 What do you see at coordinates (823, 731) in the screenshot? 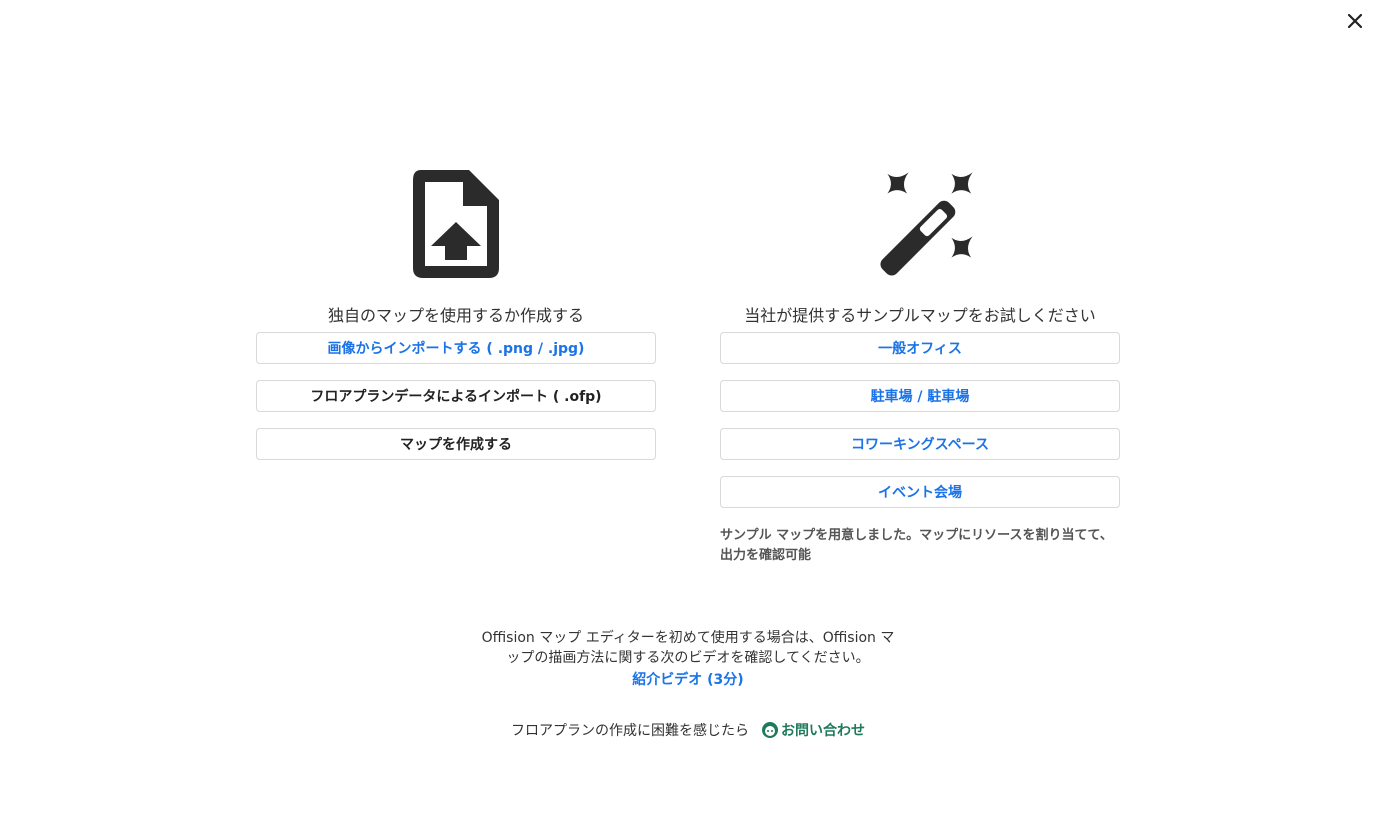
I see `contact-link-label: お問い合わせ` at bounding box center [823, 731].